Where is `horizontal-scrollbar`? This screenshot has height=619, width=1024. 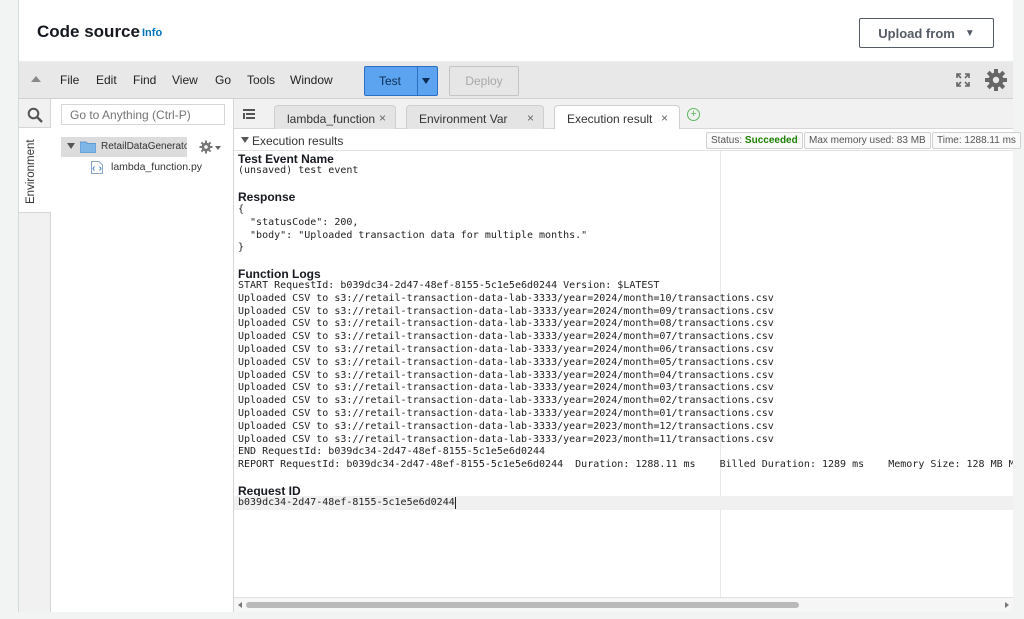 horizontal-scrollbar is located at coordinates (623, 604).